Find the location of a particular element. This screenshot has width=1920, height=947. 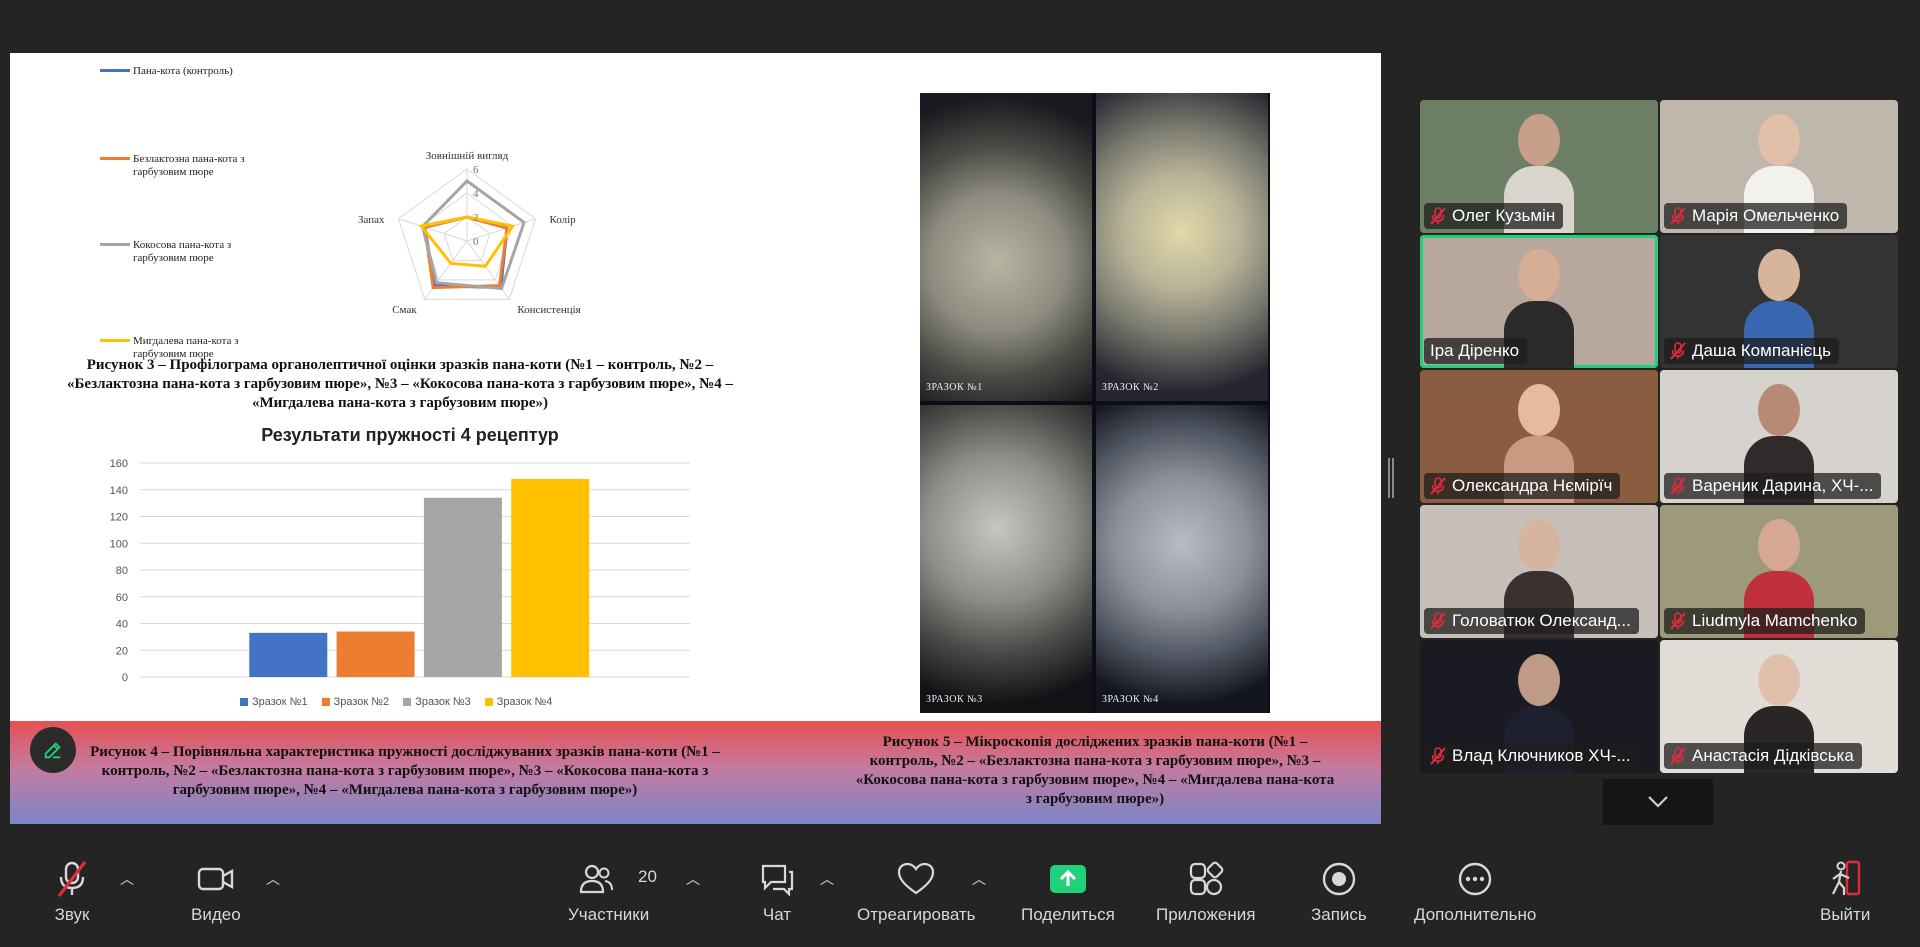

caption-line: з гарбузовим пюре») is located at coordinates (1095, 799).